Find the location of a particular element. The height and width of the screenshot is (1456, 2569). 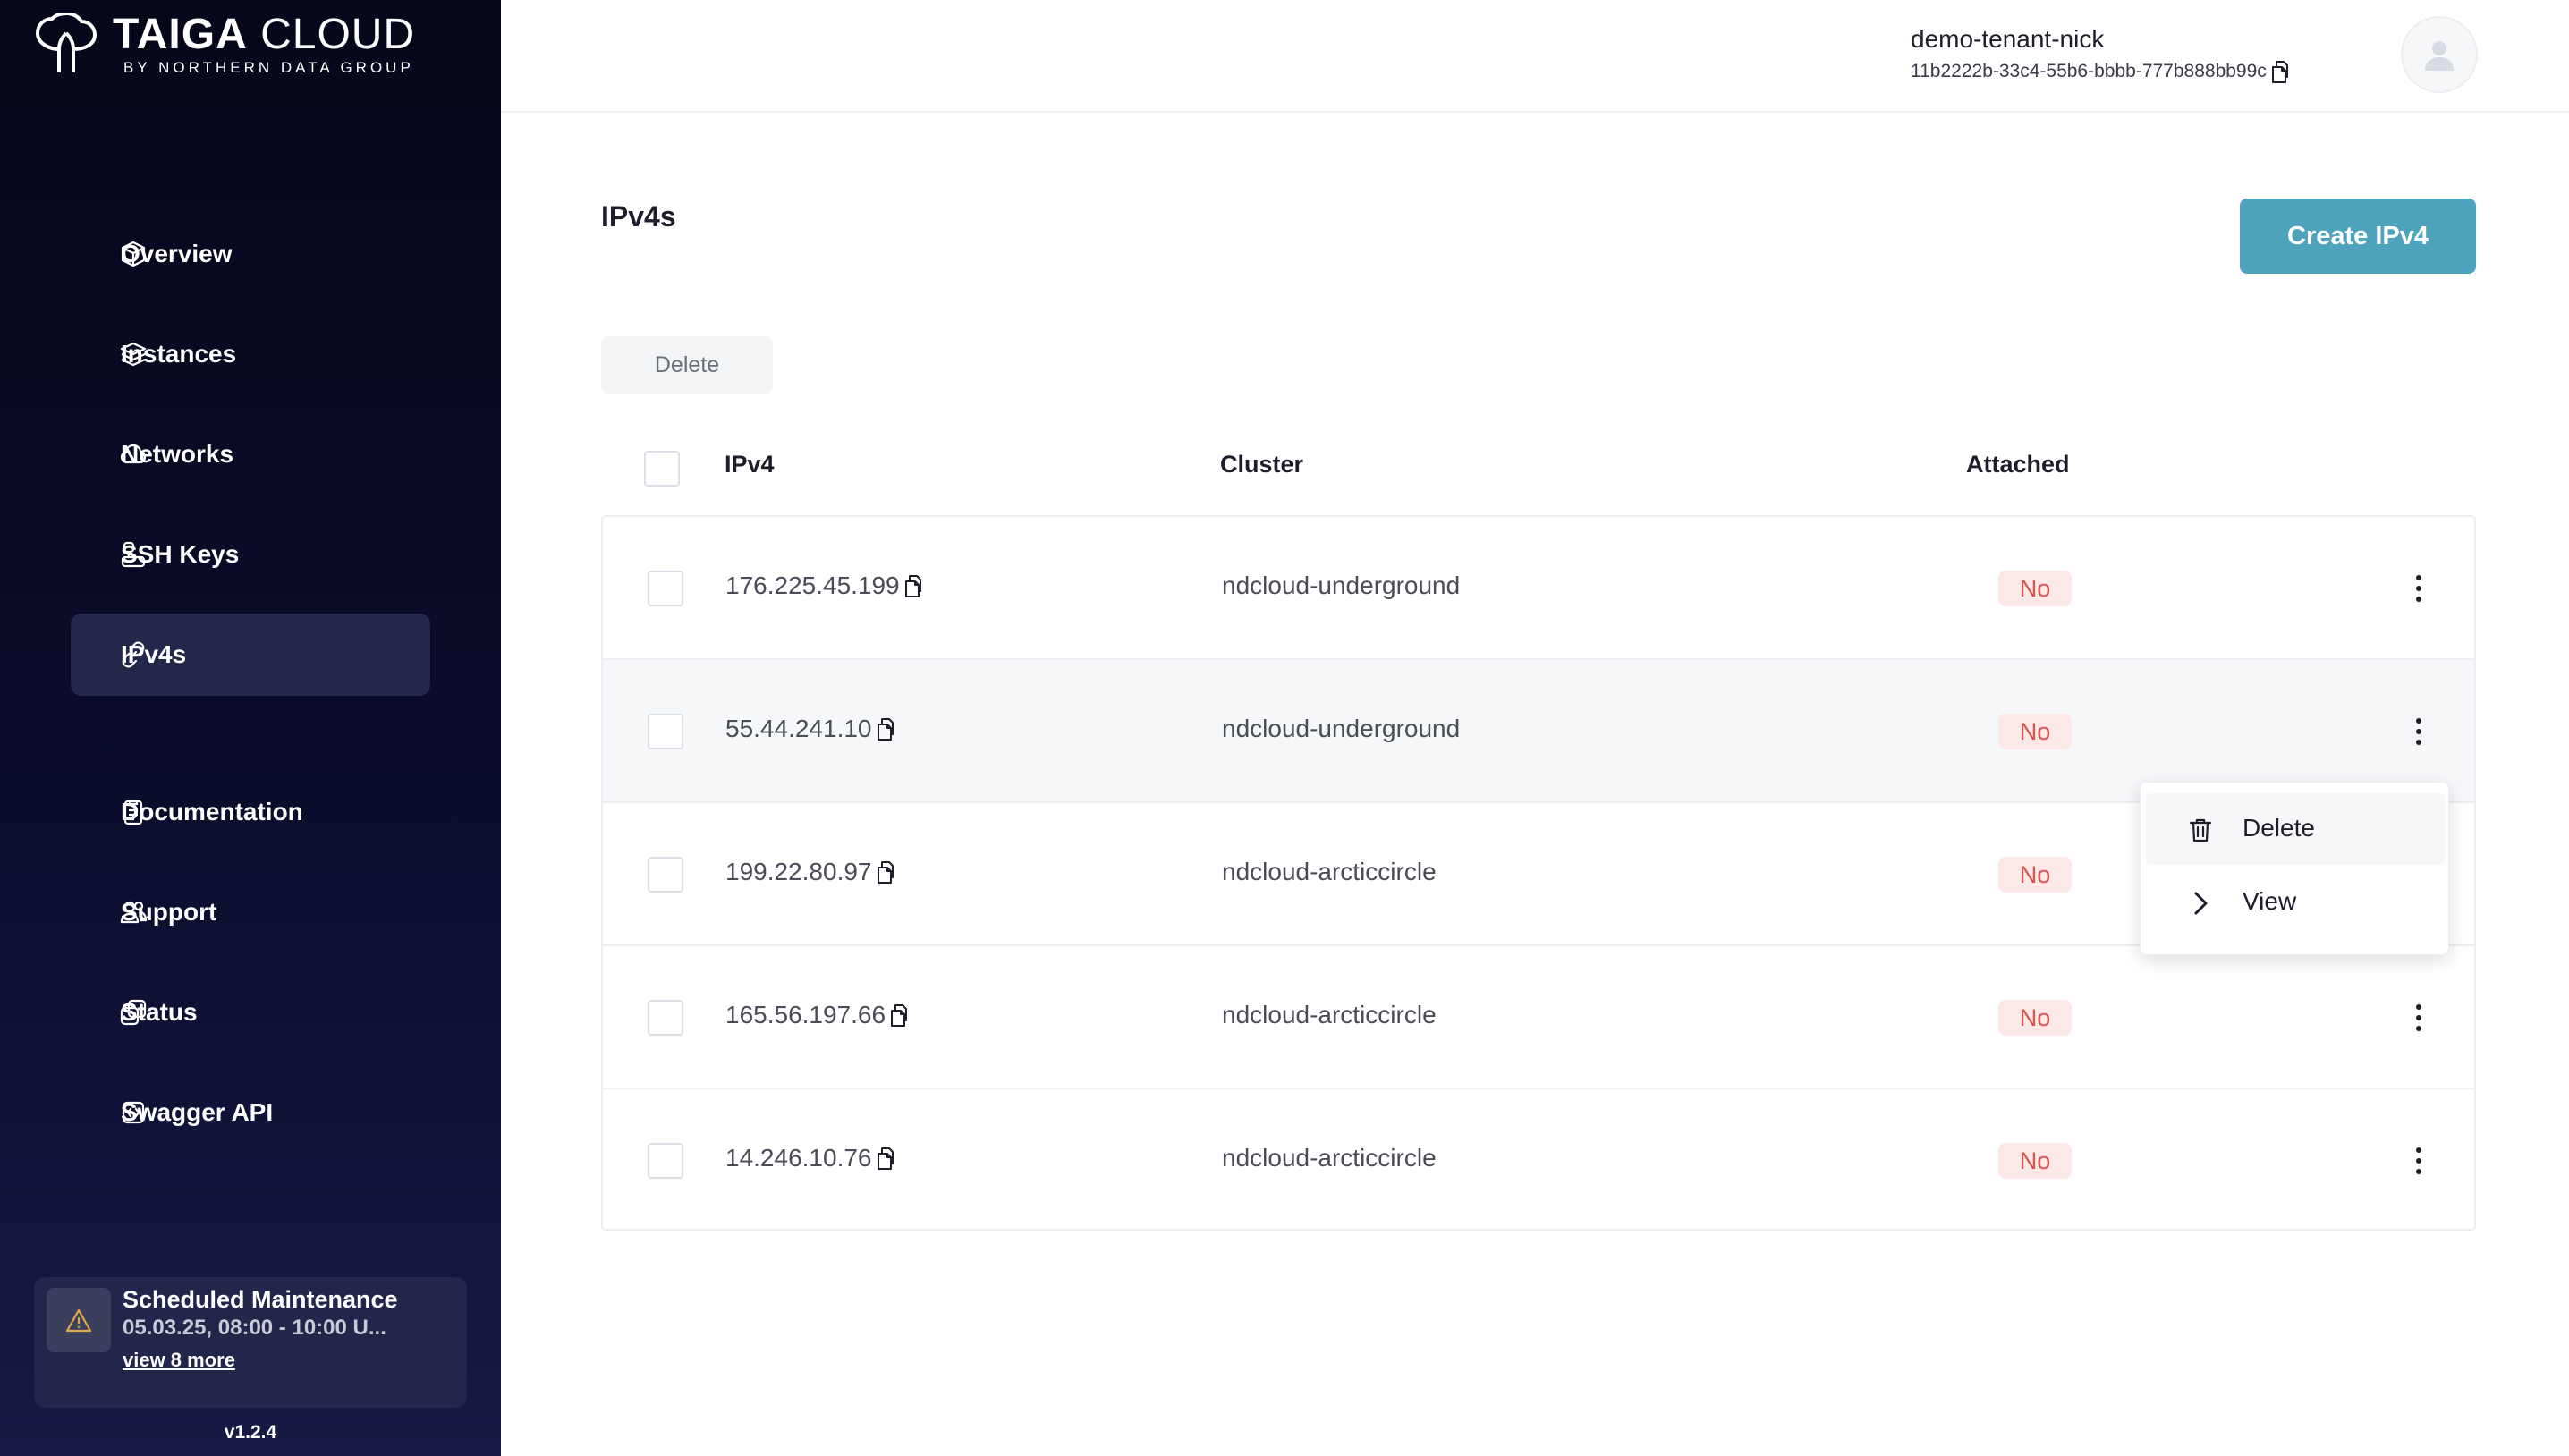

sidebar-item-documentation: Documentation is located at coordinates (250, 812).